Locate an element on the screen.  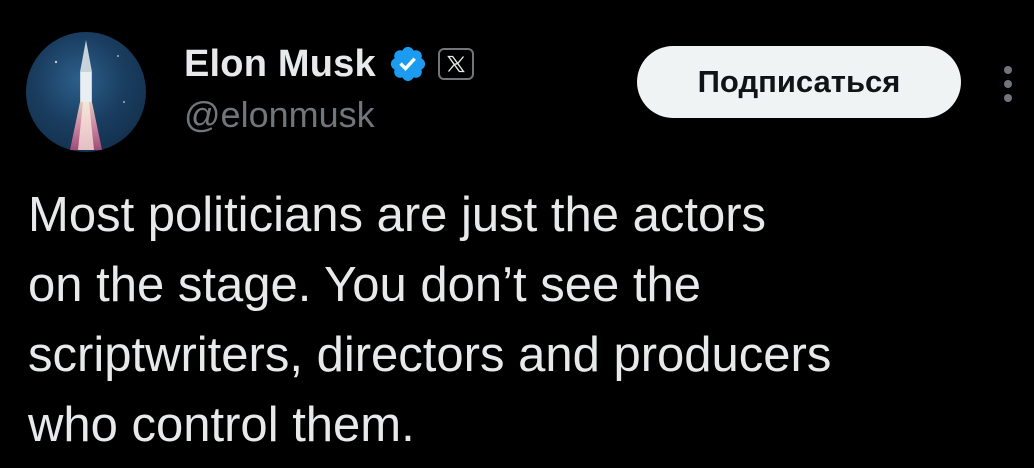
x-affiliation-badge is located at coordinates (455, 64).